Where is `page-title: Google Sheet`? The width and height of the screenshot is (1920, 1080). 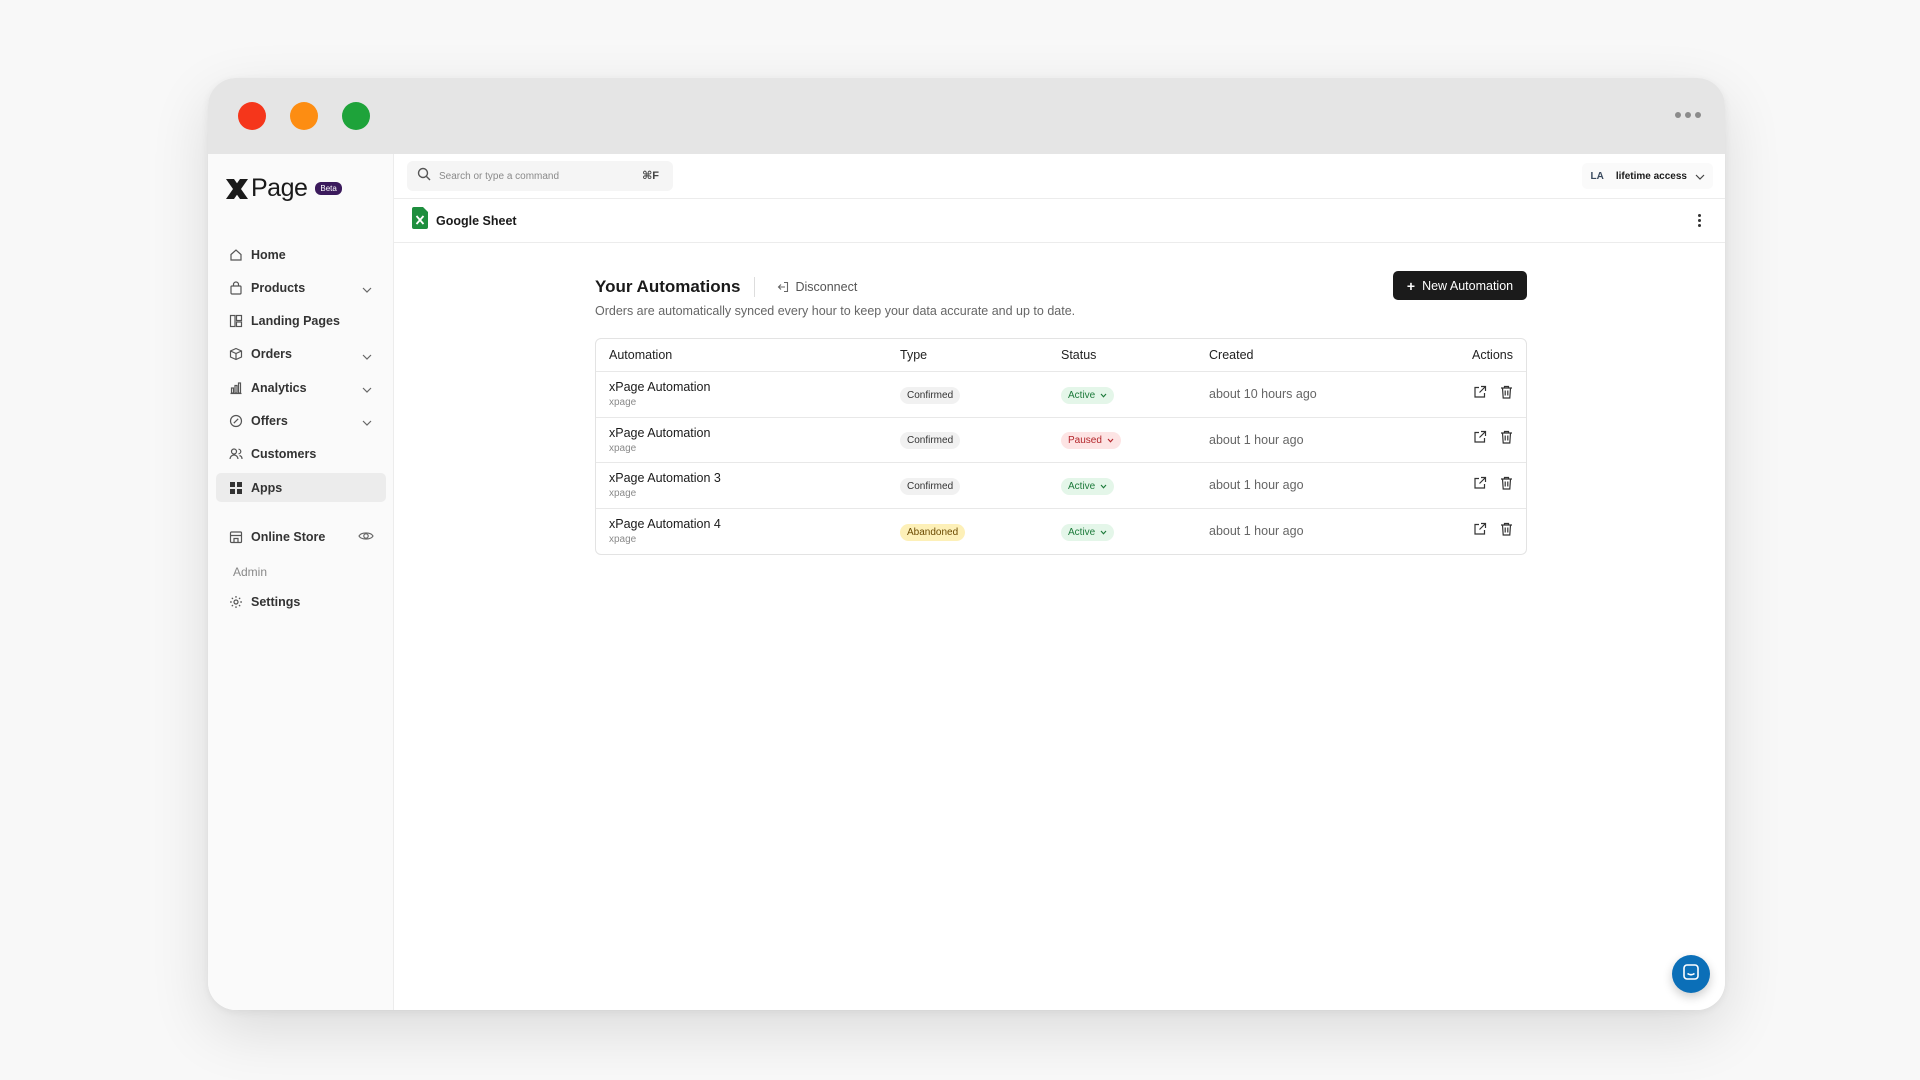
page-title: Google Sheet is located at coordinates (476, 220).